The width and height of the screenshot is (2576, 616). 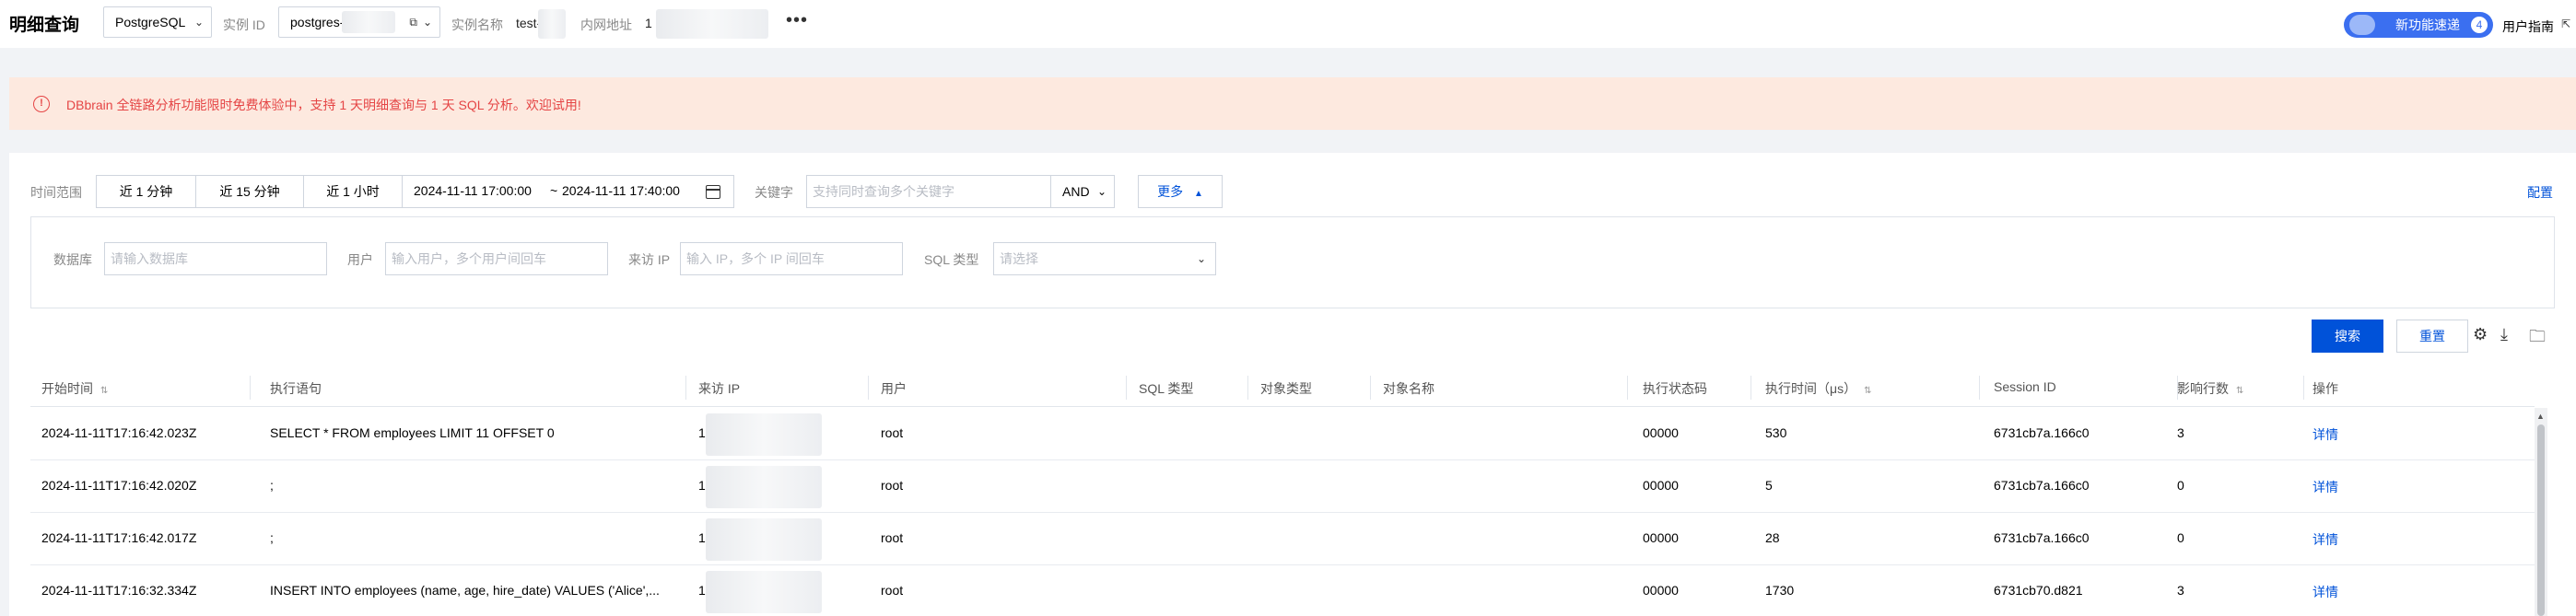 What do you see at coordinates (244, 24) in the screenshot?
I see `instance-id-label: 实例 ID` at bounding box center [244, 24].